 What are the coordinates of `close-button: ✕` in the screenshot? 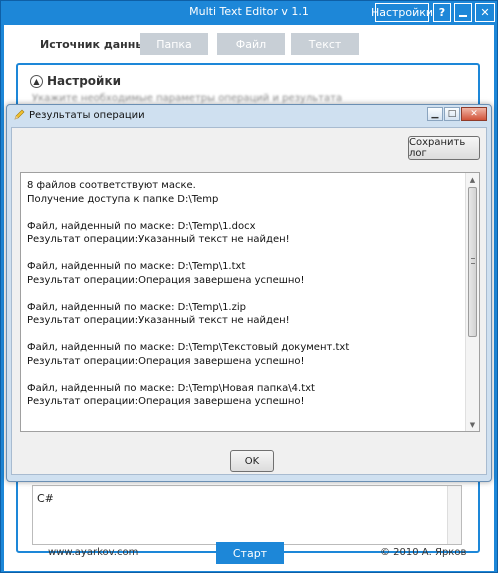 It's located at (485, 12).